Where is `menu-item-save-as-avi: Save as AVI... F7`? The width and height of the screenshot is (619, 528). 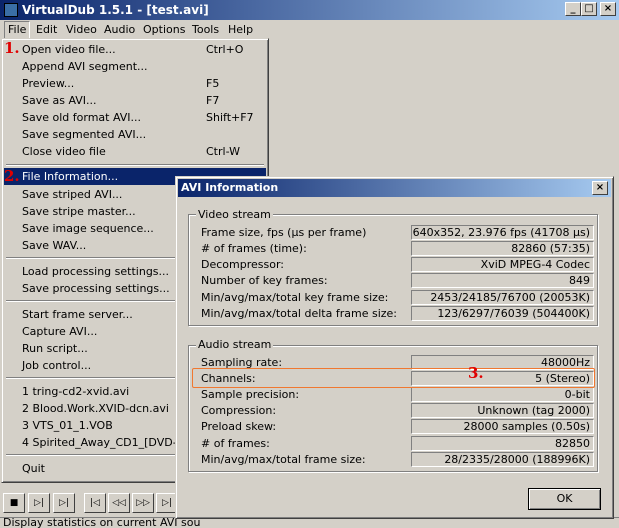 menu-item-save-as-avi: Save as AVI... F7 is located at coordinates (135, 100).